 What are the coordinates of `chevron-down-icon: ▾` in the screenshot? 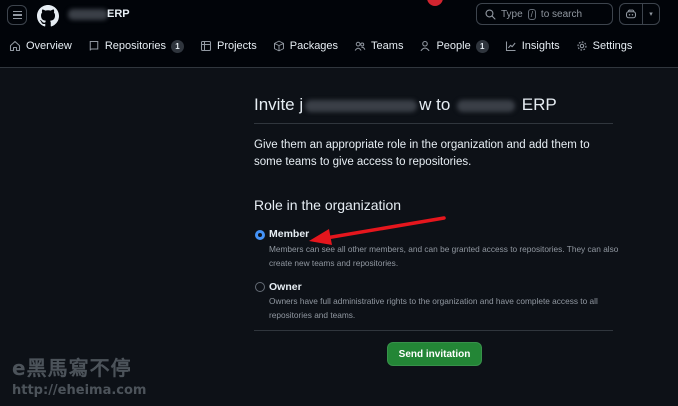 It's located at (651, 14).